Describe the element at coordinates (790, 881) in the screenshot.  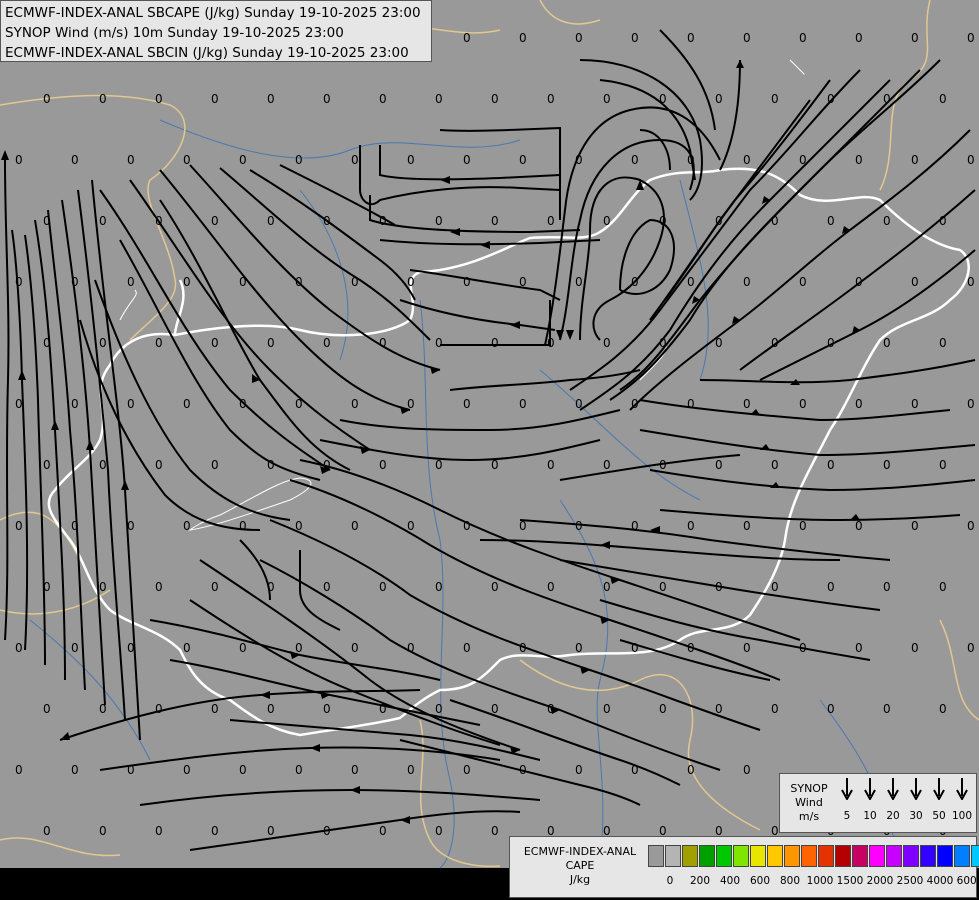
I see `cape-legend-label: 800` at that location.